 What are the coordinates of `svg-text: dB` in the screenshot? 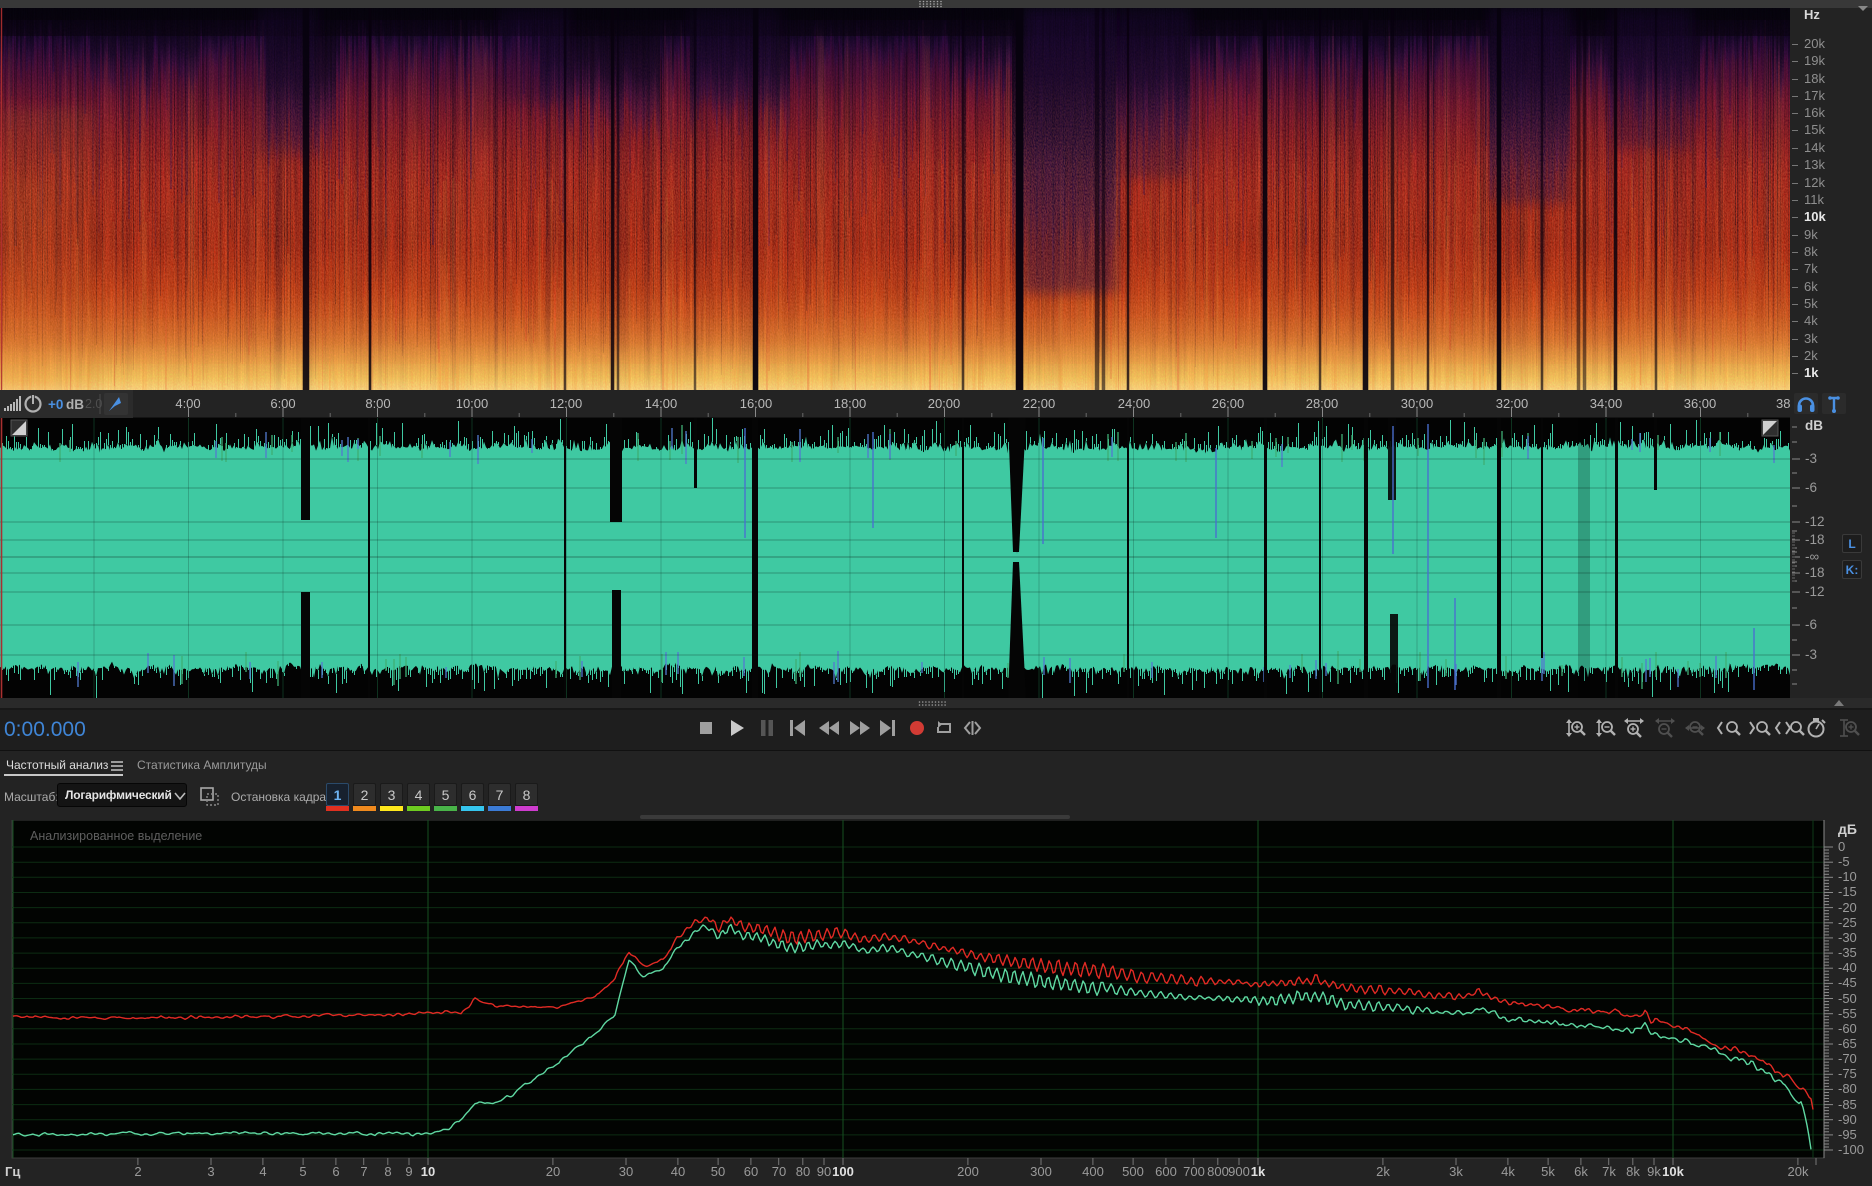 It's located at (75, 404).